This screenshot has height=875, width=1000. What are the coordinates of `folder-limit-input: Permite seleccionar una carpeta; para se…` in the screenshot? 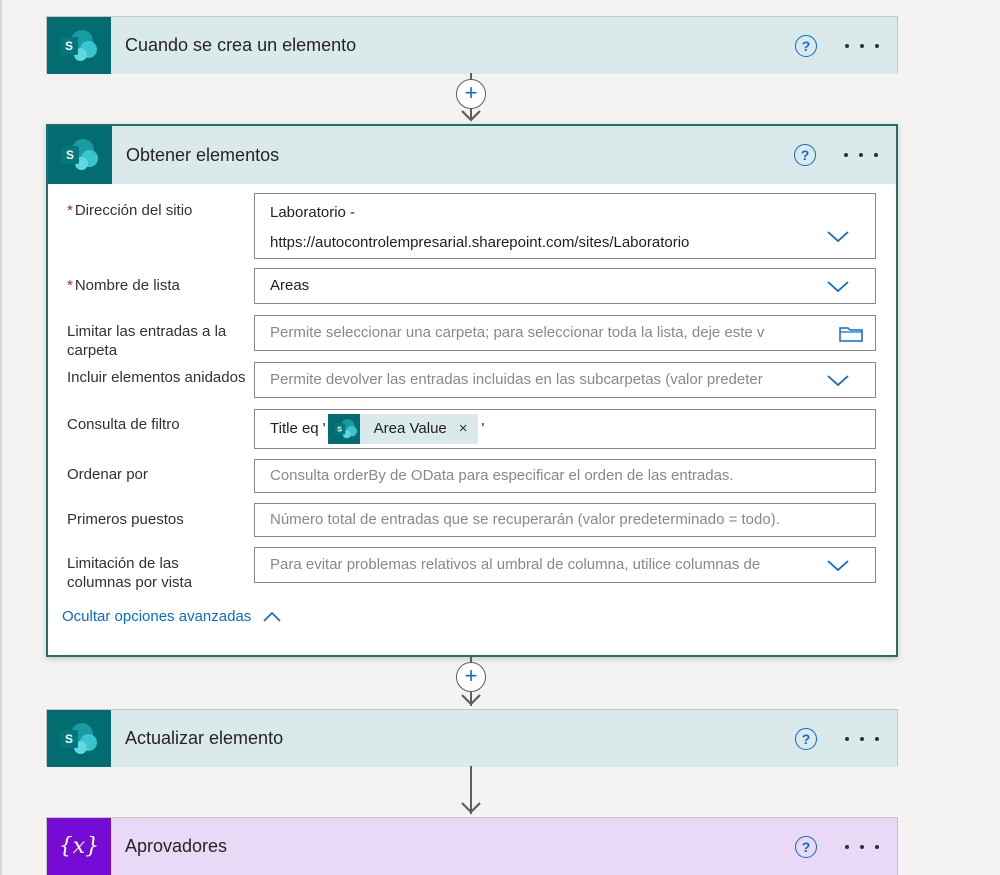 It's located at (565, 333).